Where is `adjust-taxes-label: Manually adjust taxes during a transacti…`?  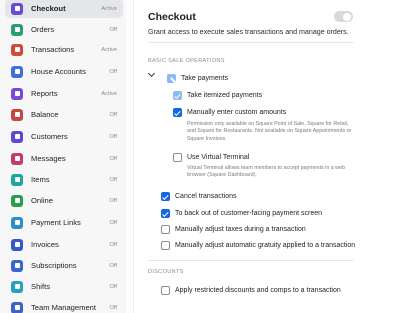
adjust-taxes-label: Manually adjust taxes during a transacti… is located at coordinates (240, 229).